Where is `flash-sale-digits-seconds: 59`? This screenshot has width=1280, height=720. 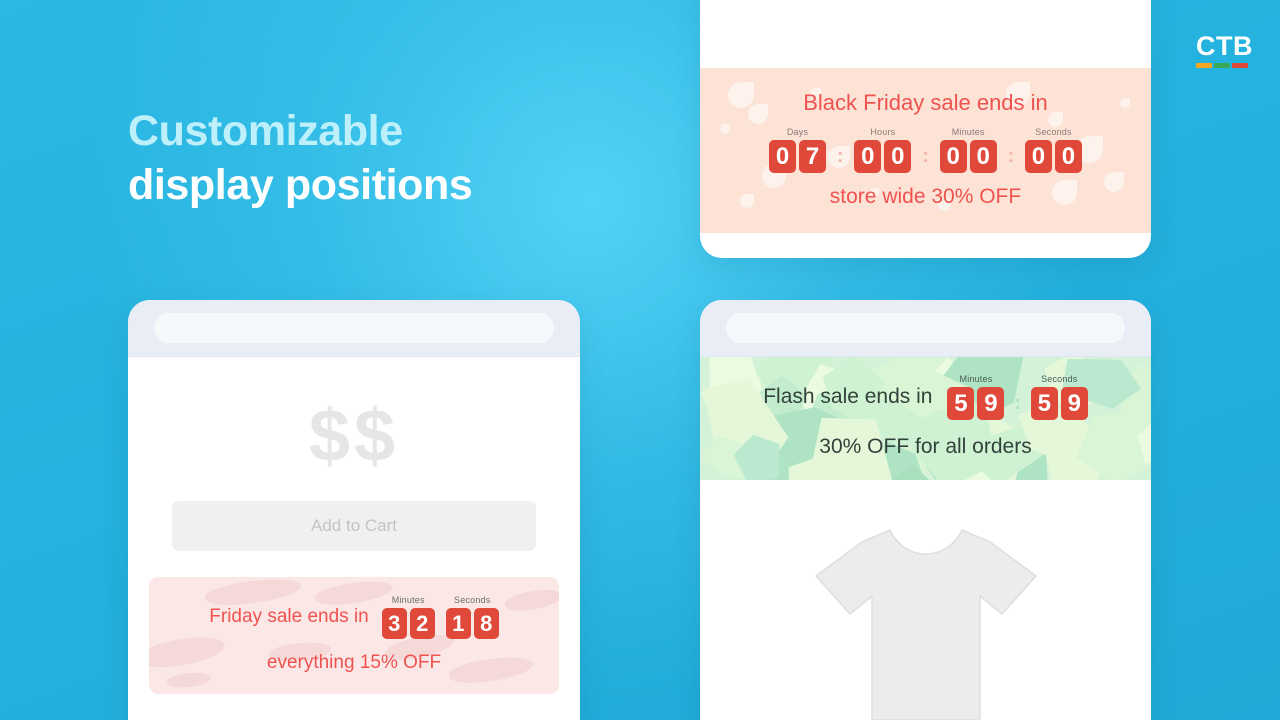 flash-sale-digits-seconds: 59 is located at coordinates (1059, 403).